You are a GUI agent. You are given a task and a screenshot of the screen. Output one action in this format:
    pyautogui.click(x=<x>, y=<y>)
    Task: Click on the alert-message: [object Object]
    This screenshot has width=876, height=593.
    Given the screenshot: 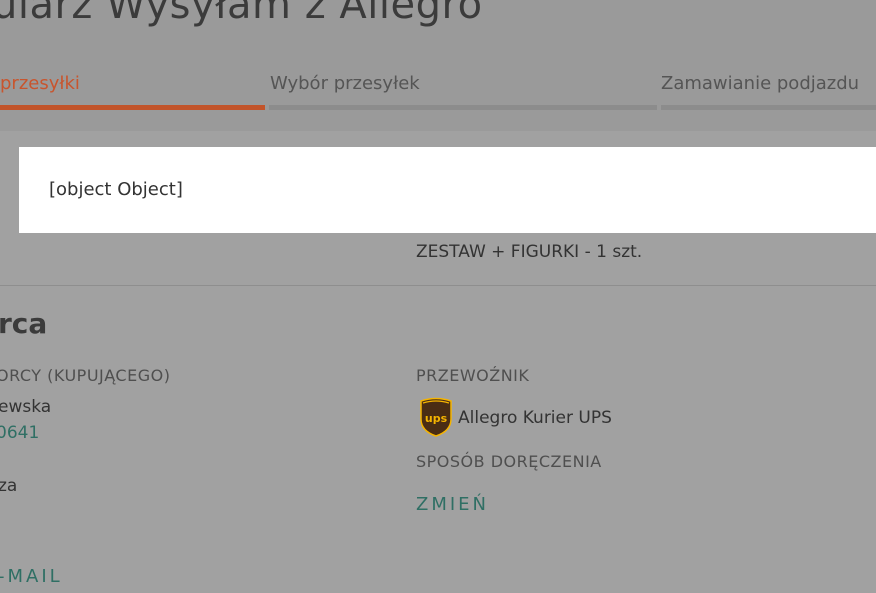 What is the action you would take?
    pyautogui.click(x=116, y=189)
    